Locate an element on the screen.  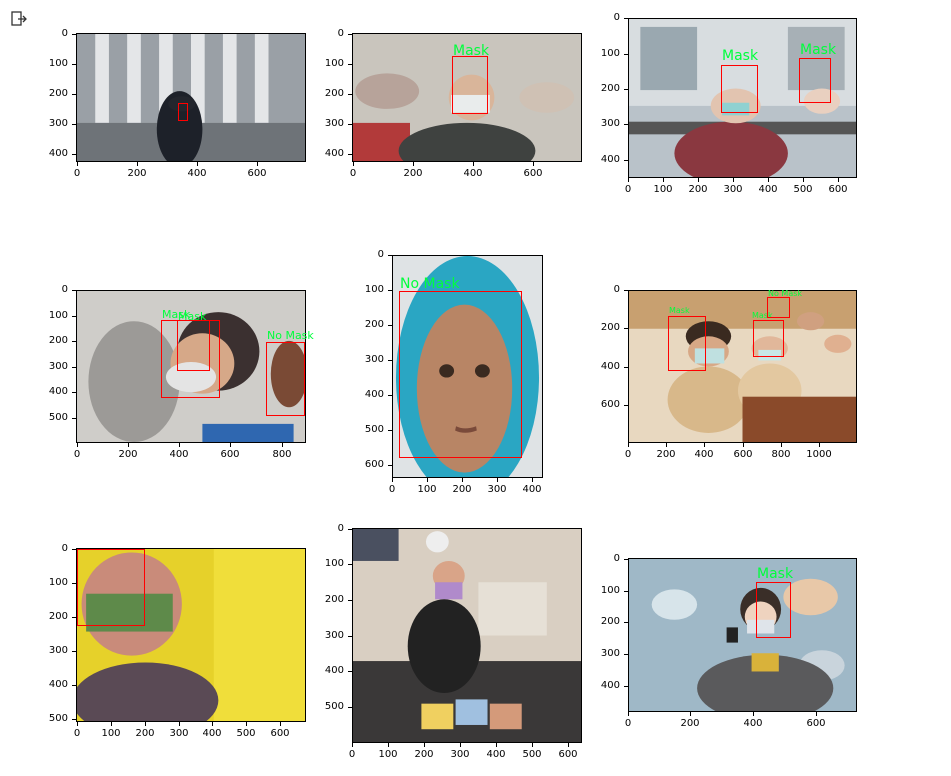
y-tick-label: 300 is located at coordinates (58, 650).